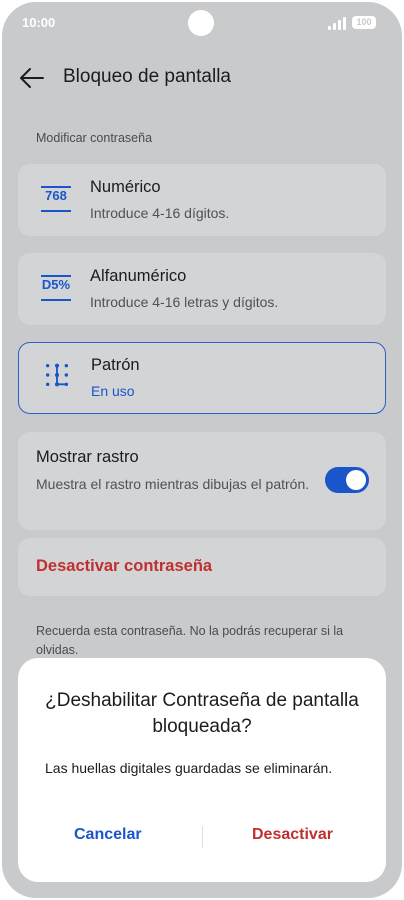 This screenshot has width=404, height=900. What do you see at coordinates (57, 375) in the screenshot?
I see `pattern-icon` at bounding box center [57, 375].